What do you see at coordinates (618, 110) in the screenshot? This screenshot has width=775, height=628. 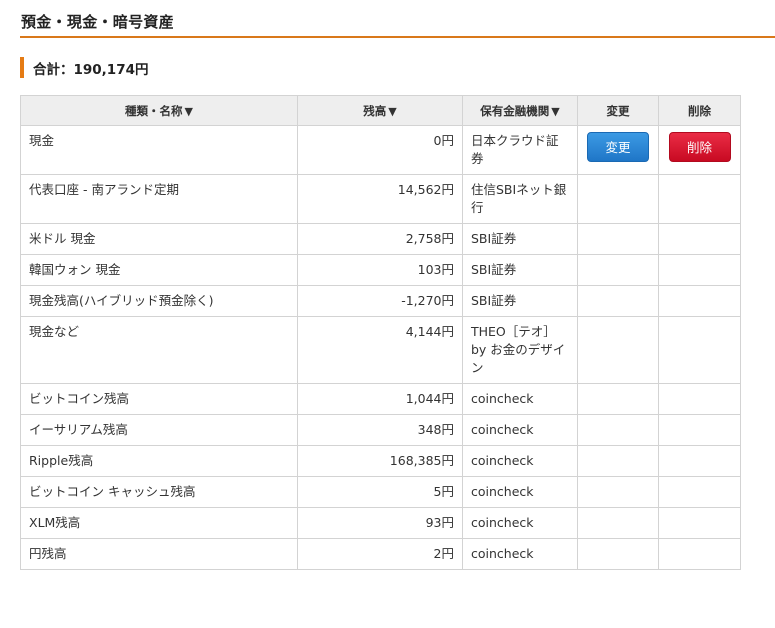 I see `column-header-edit: 変更` at bounding box center [618, 110].